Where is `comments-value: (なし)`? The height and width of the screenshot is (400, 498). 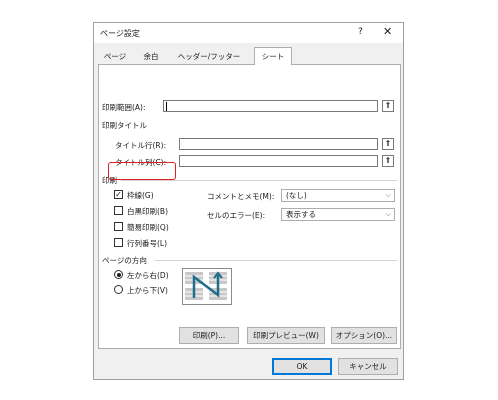
comments-value: (なし) is located at coordinates (296, 195).